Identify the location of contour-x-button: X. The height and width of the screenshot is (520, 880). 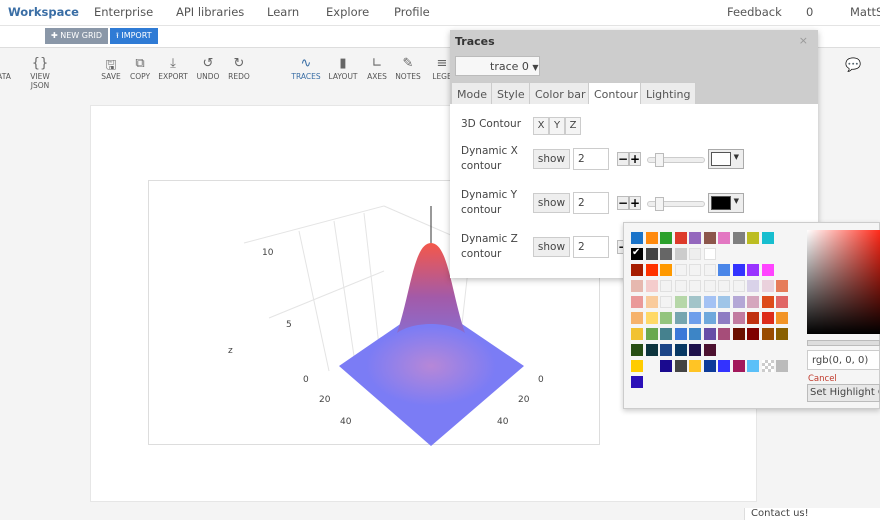
(541, 126).